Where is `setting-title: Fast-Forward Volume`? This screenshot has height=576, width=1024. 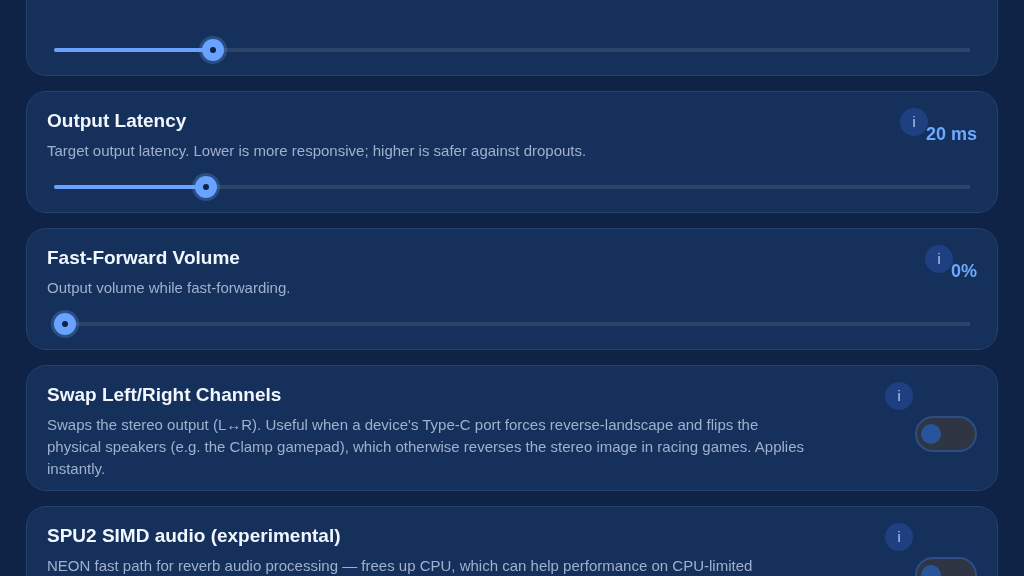
setting-title: Fast-Forward Volume is located at coordinates (144, 258).